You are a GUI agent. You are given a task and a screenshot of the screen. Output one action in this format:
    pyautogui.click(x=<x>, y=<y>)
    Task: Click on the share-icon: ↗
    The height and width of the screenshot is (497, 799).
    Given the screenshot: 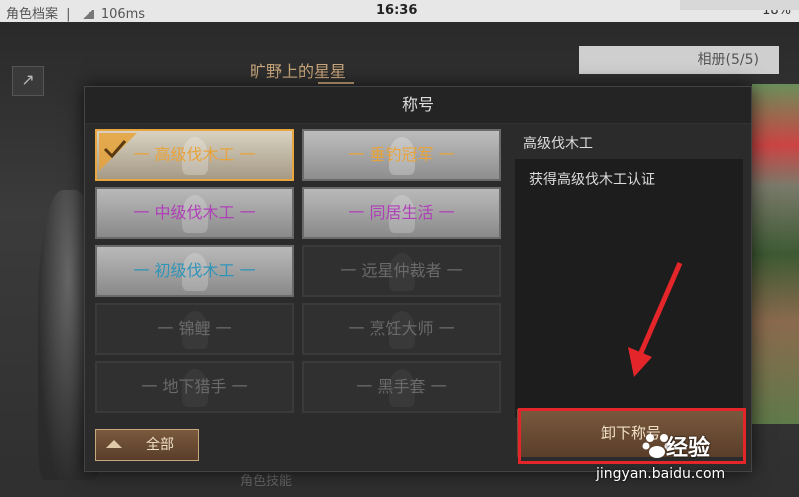 What is the action you would take?
    pyautogui.click(x=28, y=79)
    